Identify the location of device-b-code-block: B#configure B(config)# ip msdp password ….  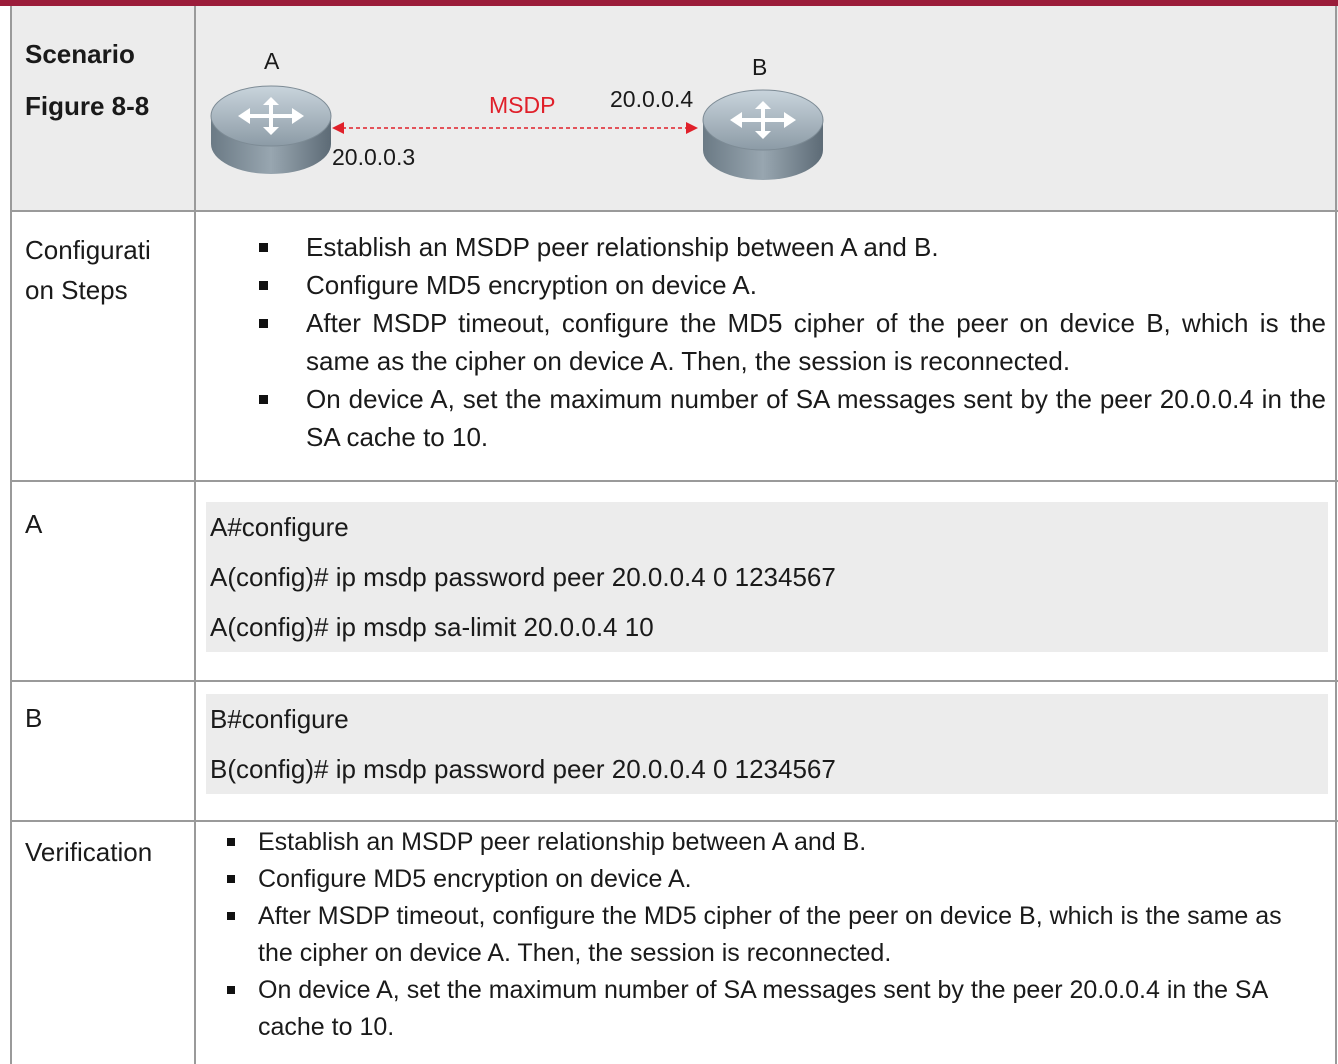
(767, 744).